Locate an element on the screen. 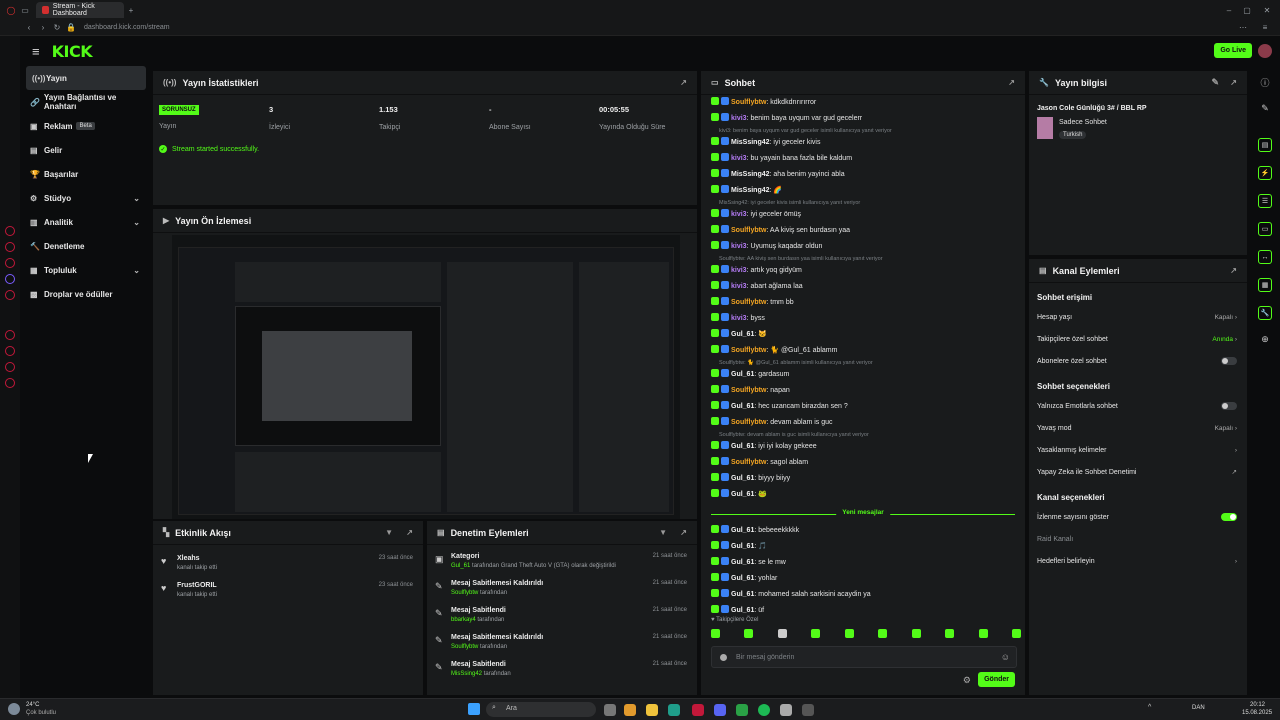 This screenshot has height=720, width=1280. pencil-icon: ✎ is located at coordinates (1265, 108).